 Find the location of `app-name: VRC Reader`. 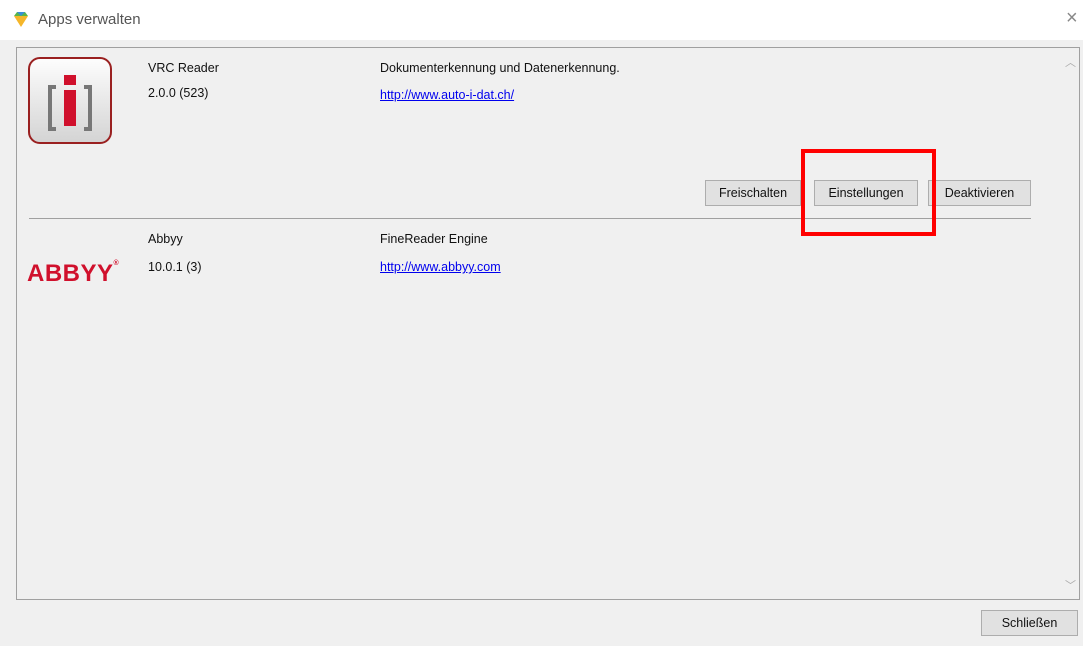

app-name: VRC Reader is located at coordinates (183, 68).